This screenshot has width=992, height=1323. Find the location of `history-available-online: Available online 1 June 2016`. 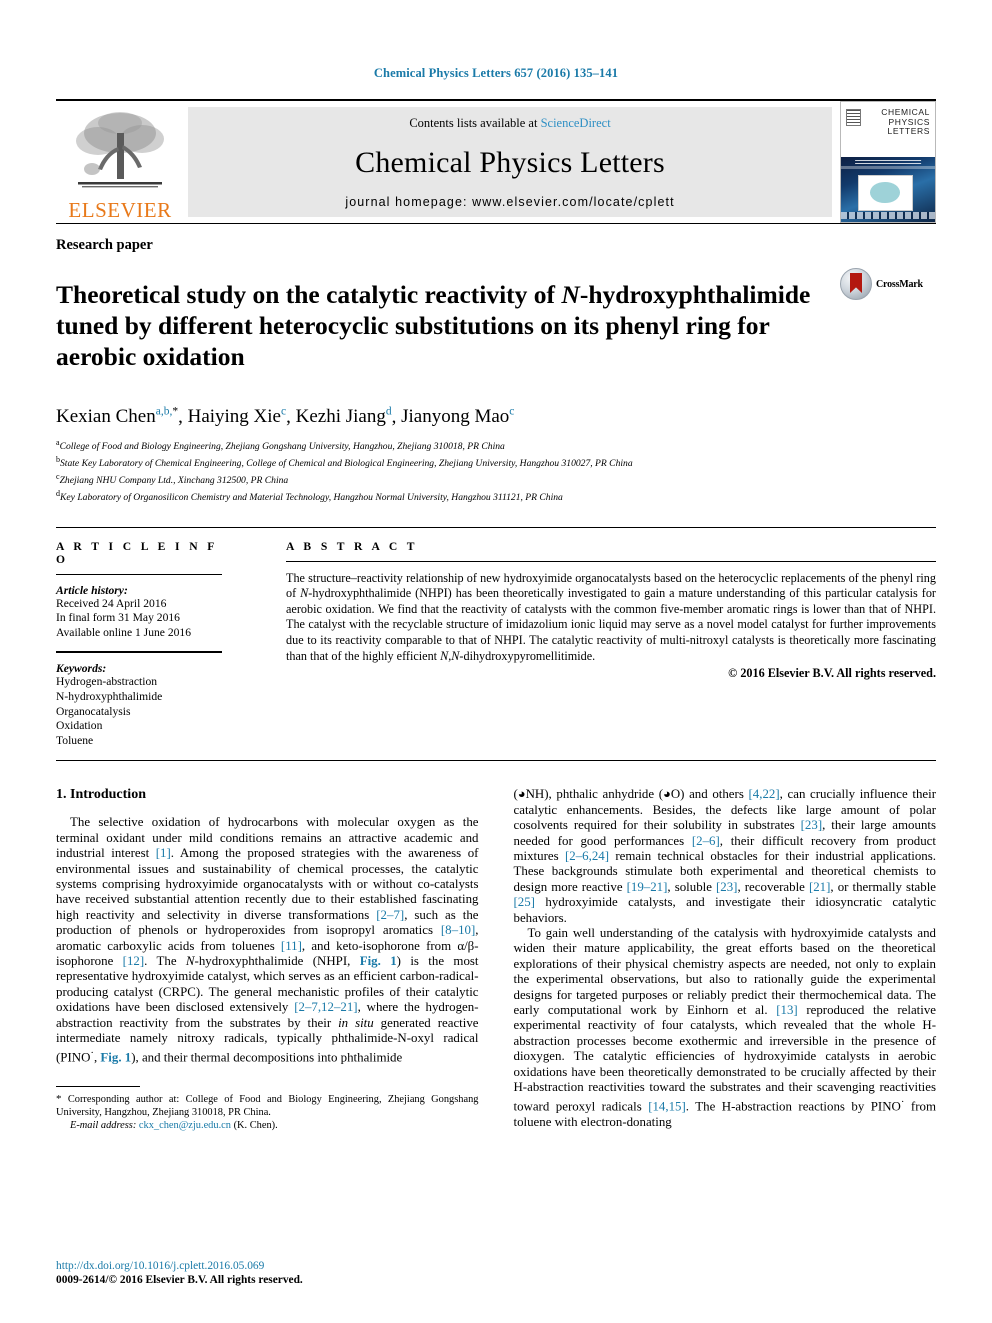

history-available-online: Available online 1 June 2016 is located at coordinates (124, 632).